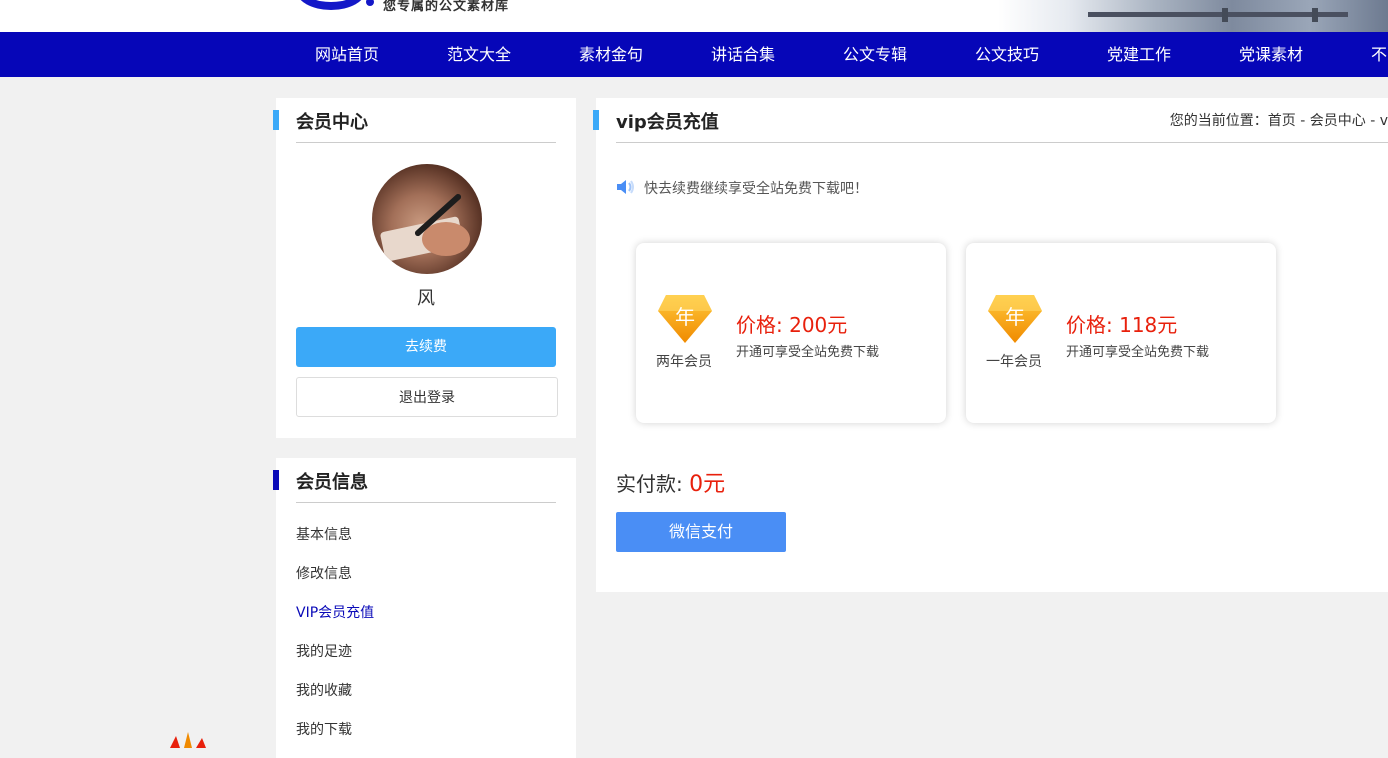 This screenshot has width=1388, height=758. Describe the element at coordinates (701, 532) in the screenshot. I see `wechat-pay-button: 微信支付` at that location.